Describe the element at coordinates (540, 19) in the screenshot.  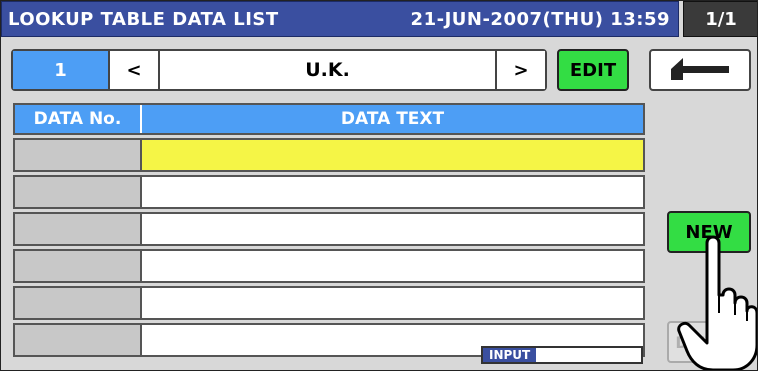
I see `datetime-display: 21-JUN-2007(THU) 13:59` at that location.